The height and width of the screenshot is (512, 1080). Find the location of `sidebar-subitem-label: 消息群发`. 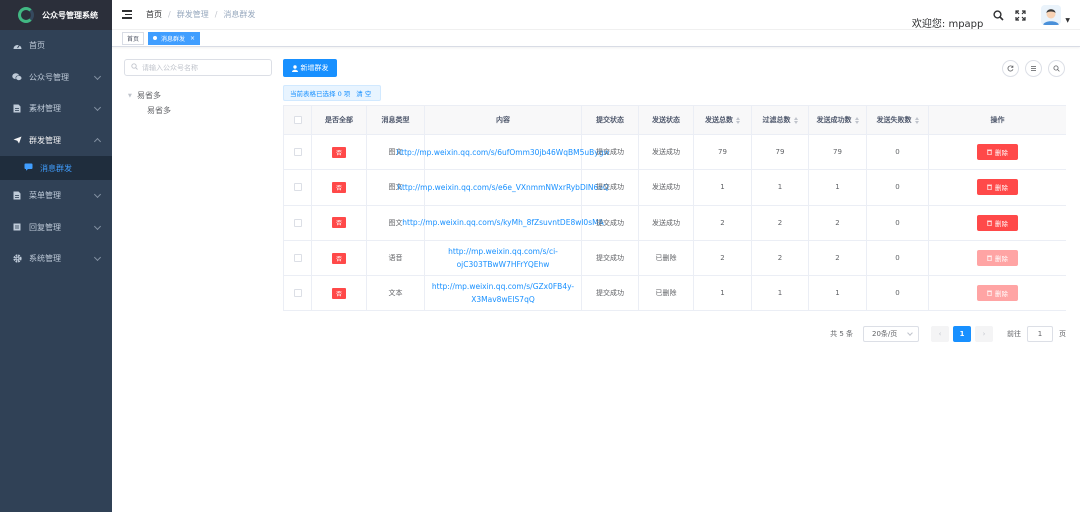

sidebar-subitem-label: 消息群发 is located at coordinates (56, 168).